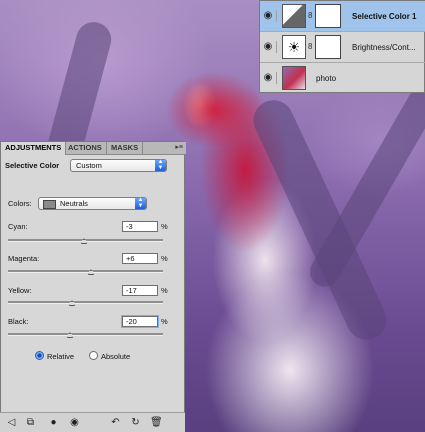 This screenshot has width=425, height=432. I want to click on magenta-slider-handle, so click(91, 272).